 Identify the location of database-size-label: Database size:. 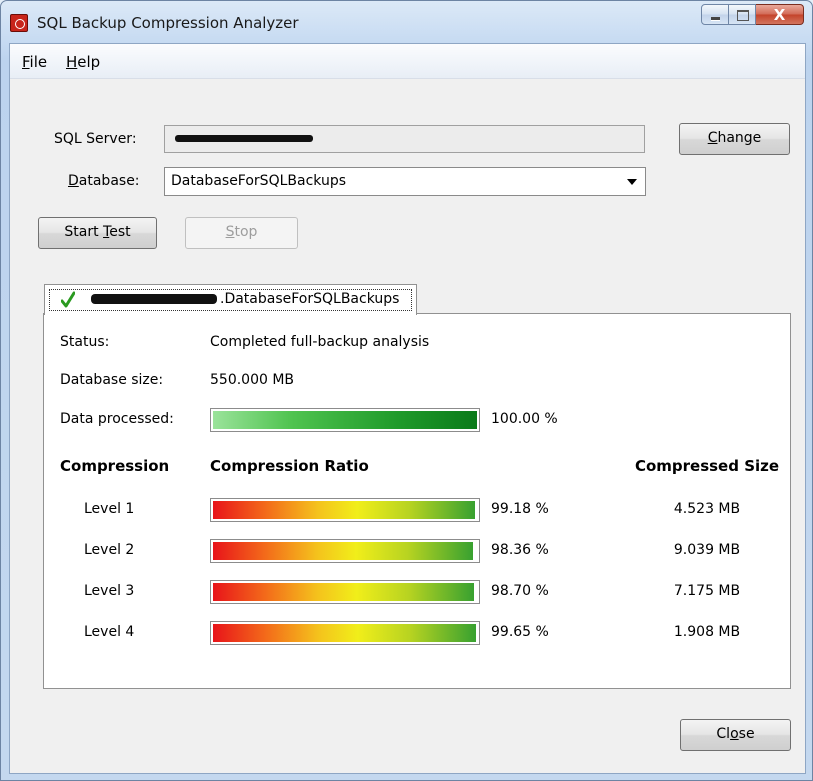
(112, 380).